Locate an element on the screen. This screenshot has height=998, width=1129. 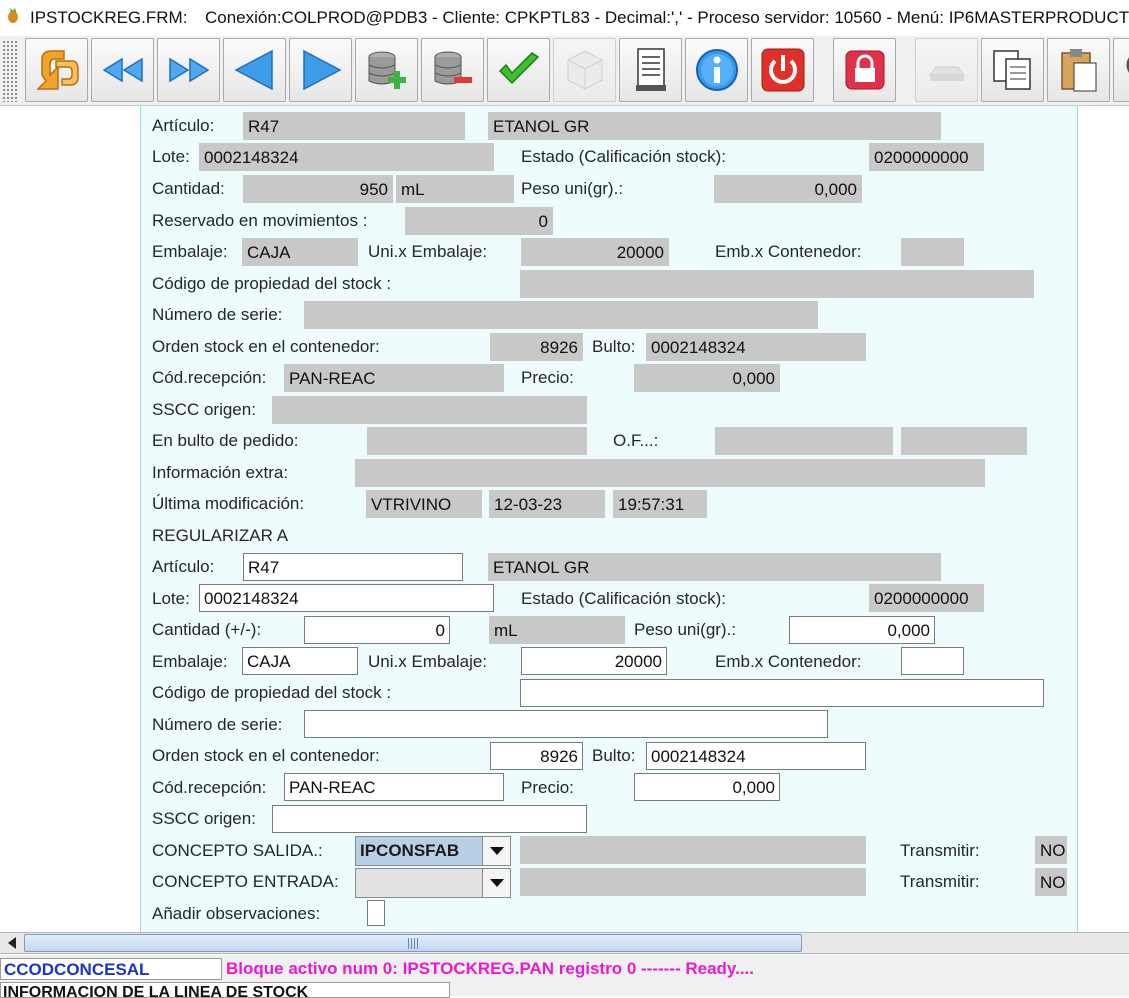
lock-button is located at coordinates (864, 70).